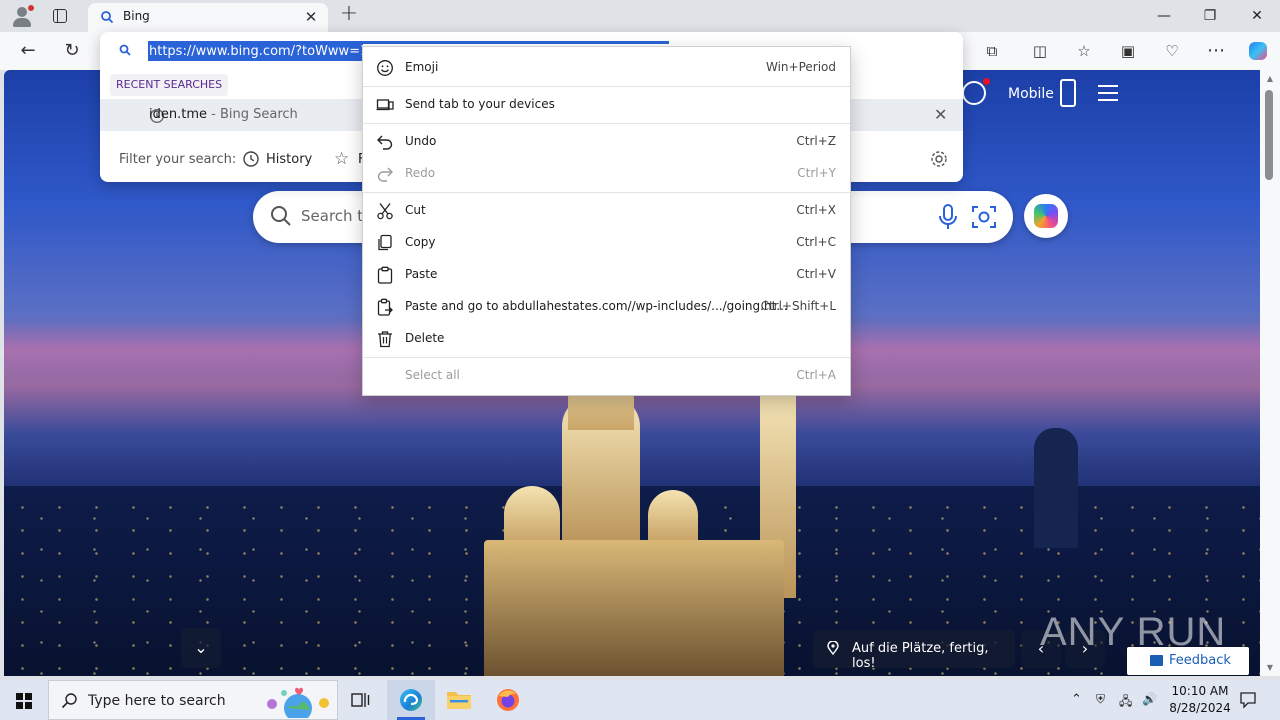 Image resolution: width=1280 pixels, height=720 pixels. Describe the element at coordinates (420, 242) in the screenshot. I see `menu-item-label: Copy` at that location.